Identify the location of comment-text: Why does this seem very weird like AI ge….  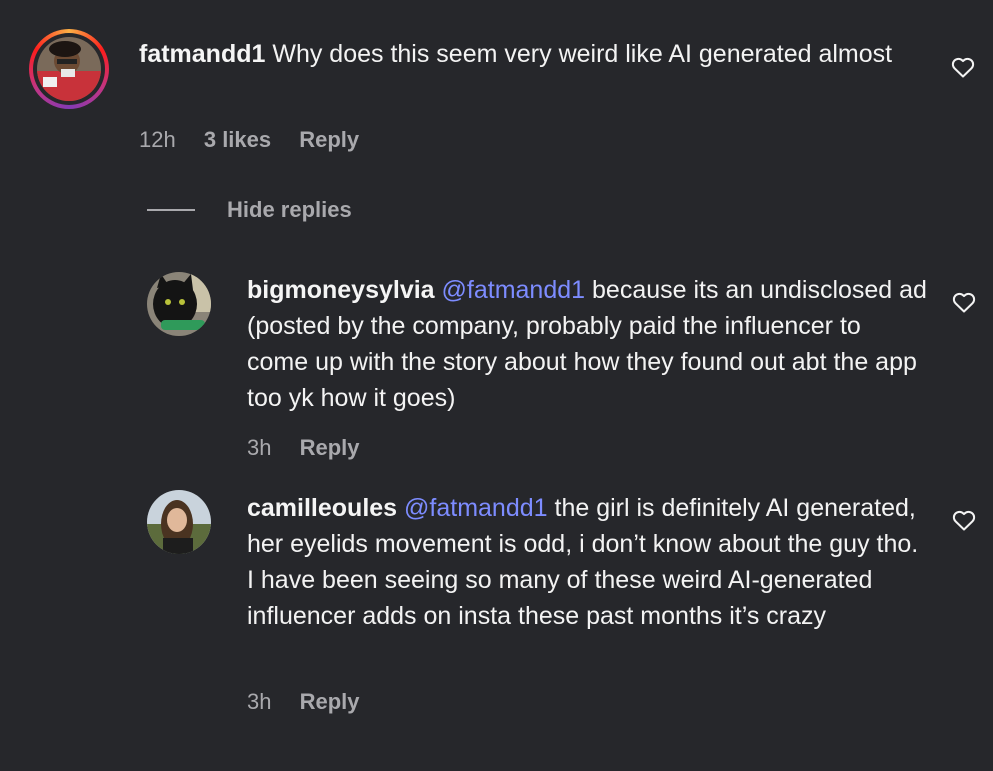
(582, 54).